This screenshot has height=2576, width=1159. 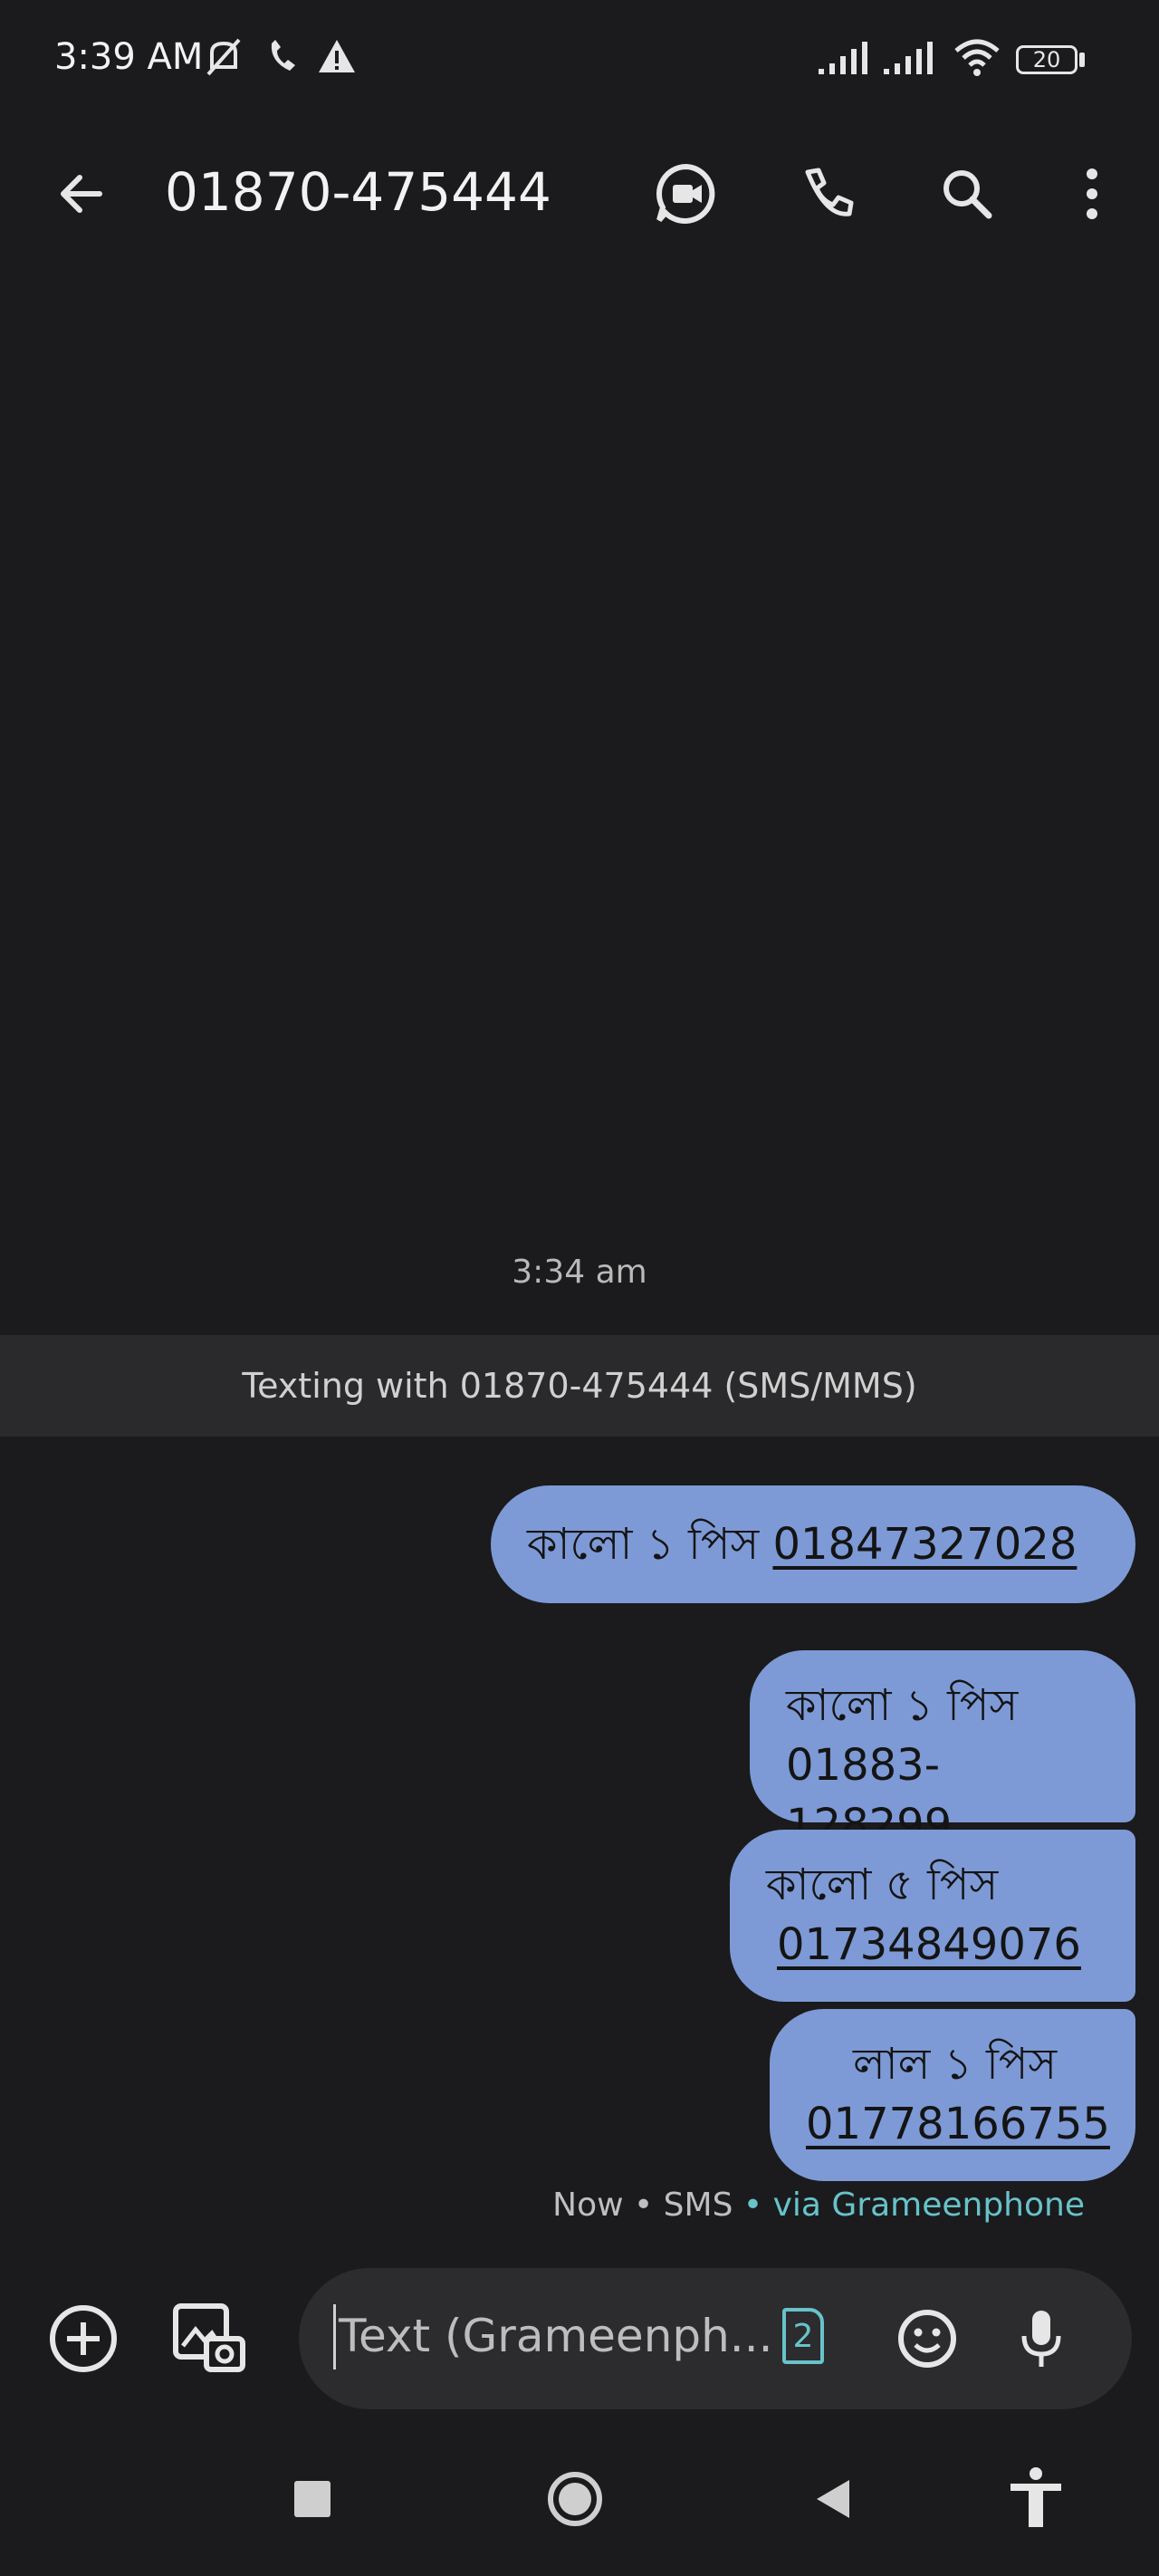 I want to click on emoji-button, so click(x=928, y=2338).